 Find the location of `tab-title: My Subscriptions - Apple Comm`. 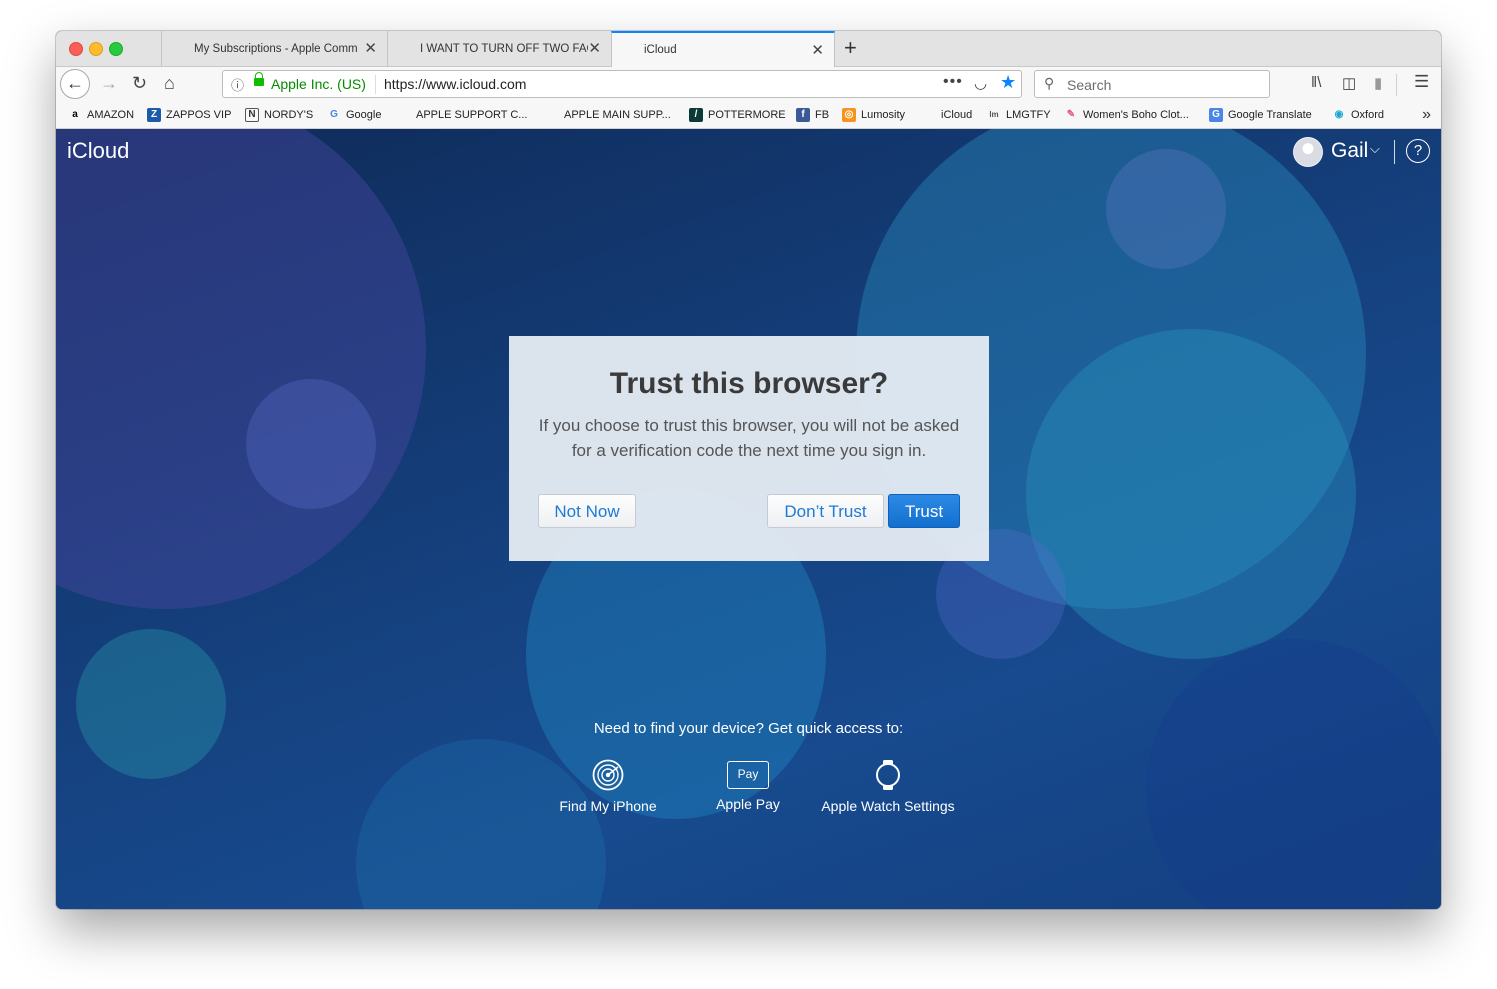

tab-title: My Subscriptions - Apple Comm is located at coordinates (276, 48).